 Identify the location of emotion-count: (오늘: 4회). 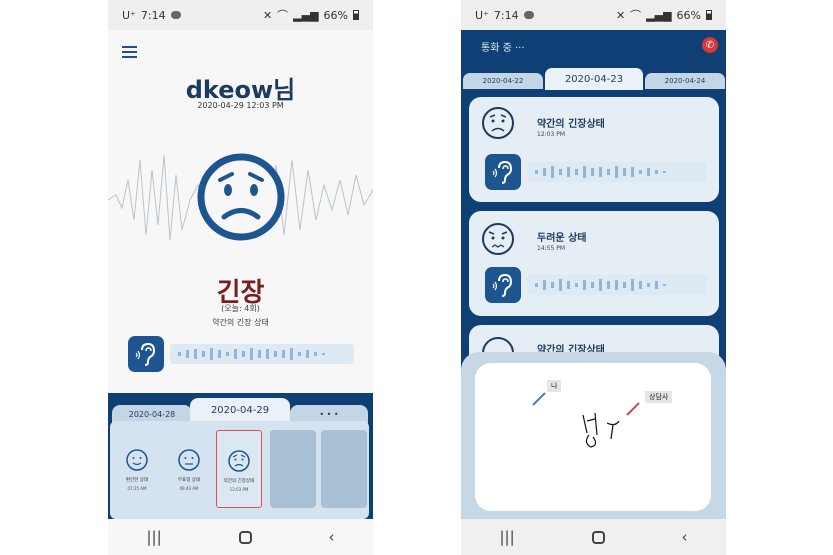
(240, 308).